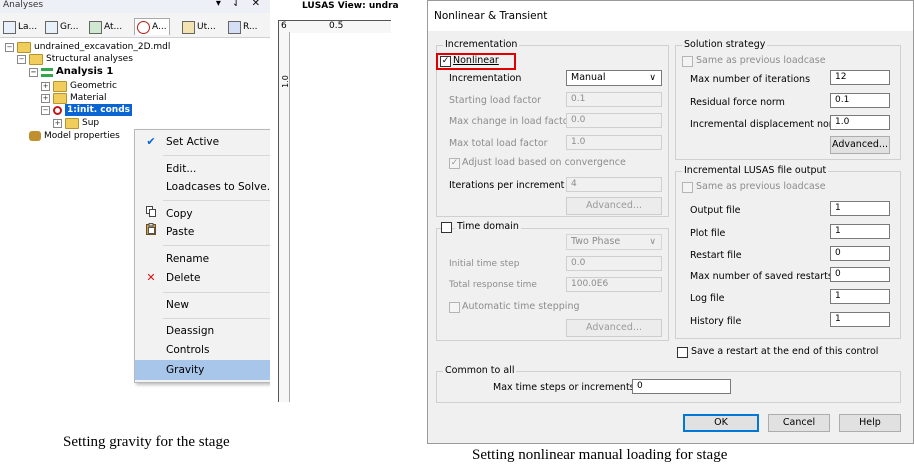 The height and width of the screenshot is (470, 914). What do you see at coordinates (284, 26) in the screenshot?
I see `ruler-tick-label: 6` at bounding box center [284, 26].